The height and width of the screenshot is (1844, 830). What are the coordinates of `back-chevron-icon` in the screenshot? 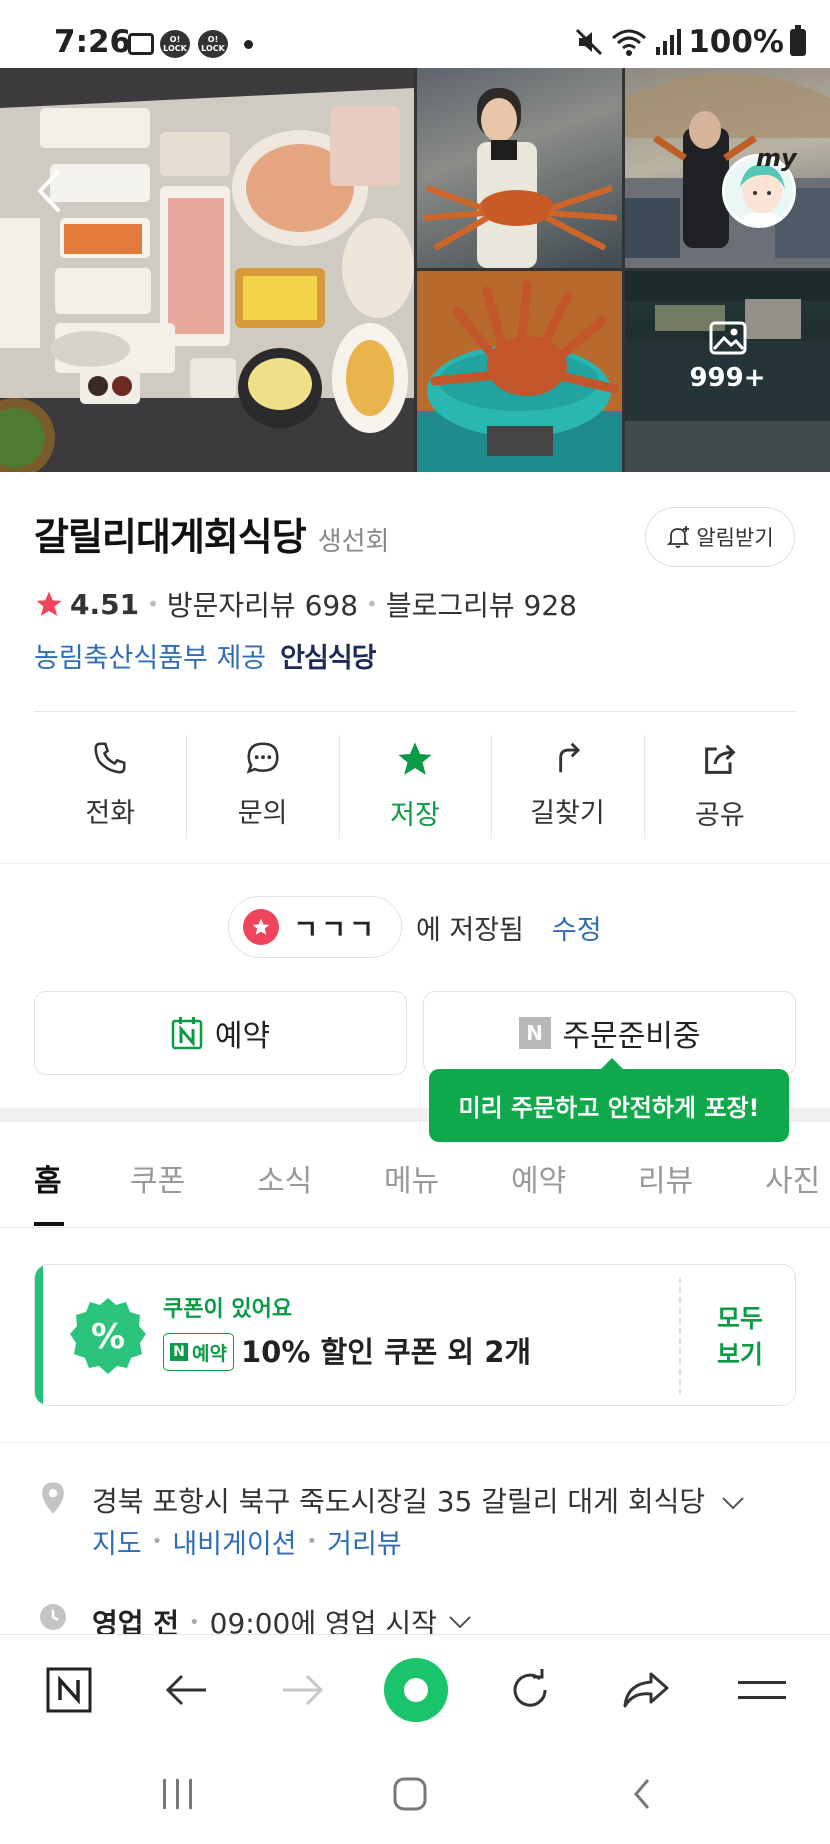 It's located at (50, 191).